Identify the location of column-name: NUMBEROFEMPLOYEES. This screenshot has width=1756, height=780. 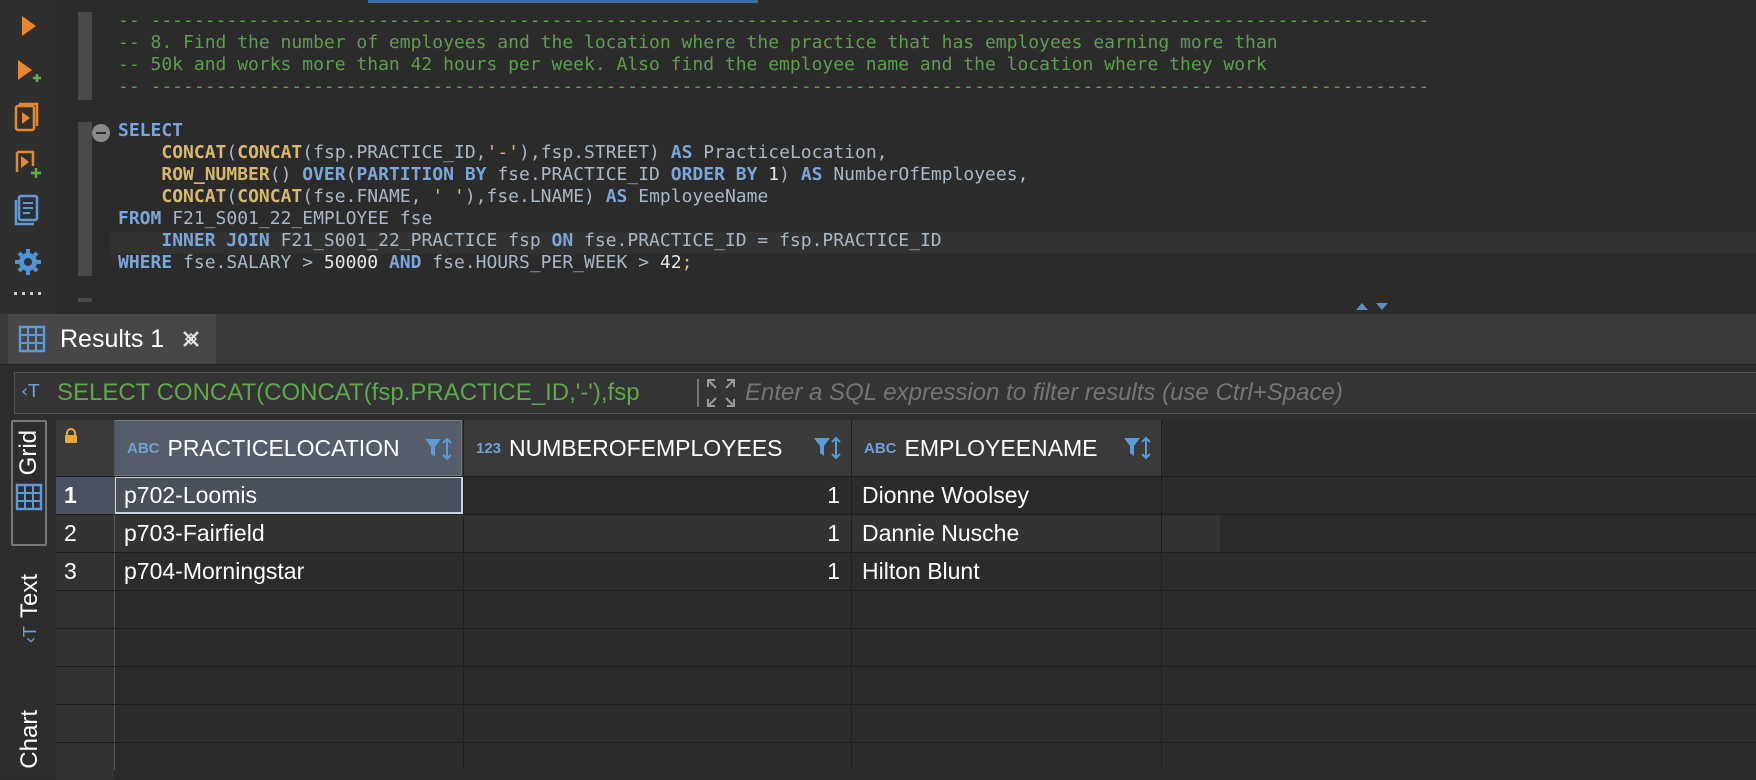
(646, 447).